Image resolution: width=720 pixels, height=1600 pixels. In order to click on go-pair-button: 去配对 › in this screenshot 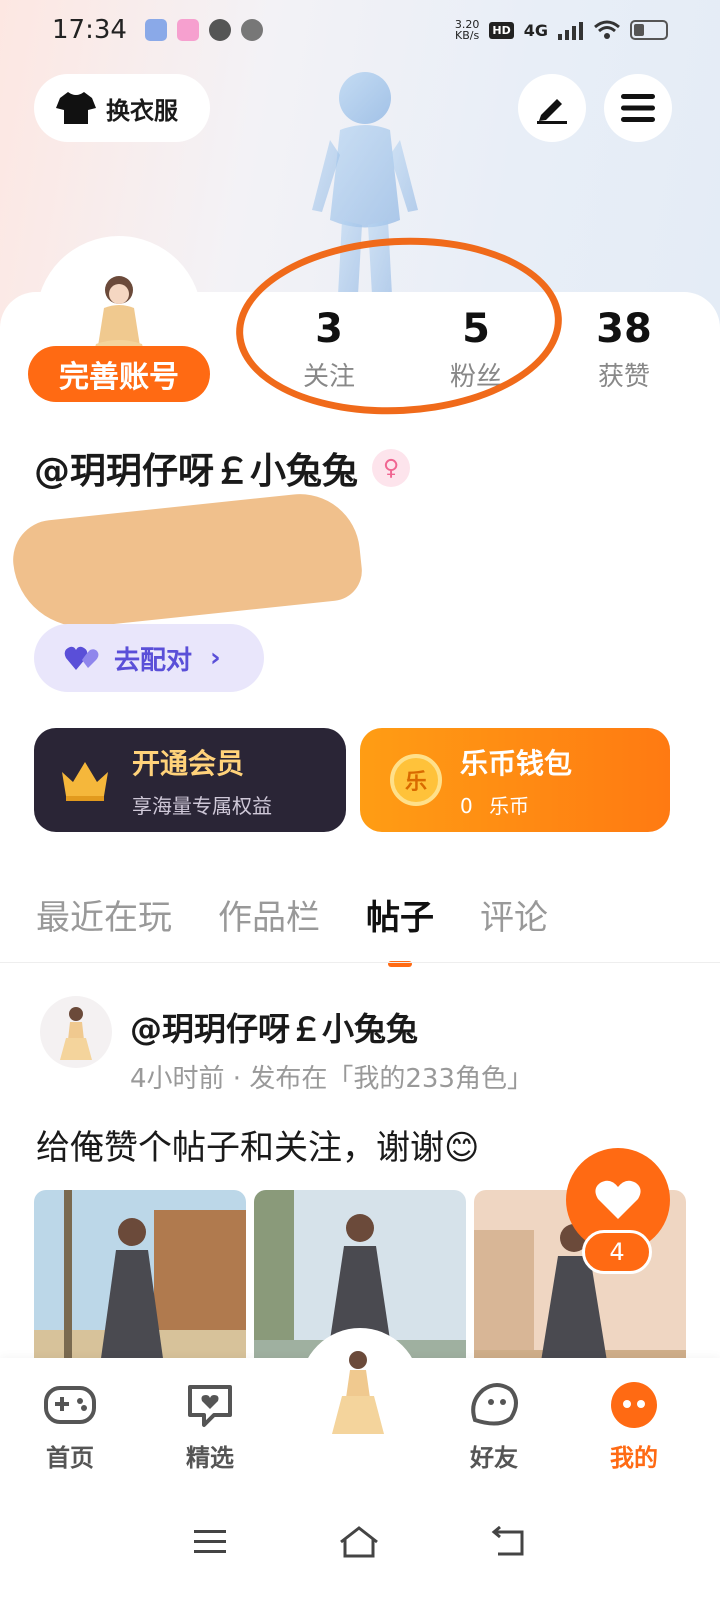, I will do `click(149, 658)`.